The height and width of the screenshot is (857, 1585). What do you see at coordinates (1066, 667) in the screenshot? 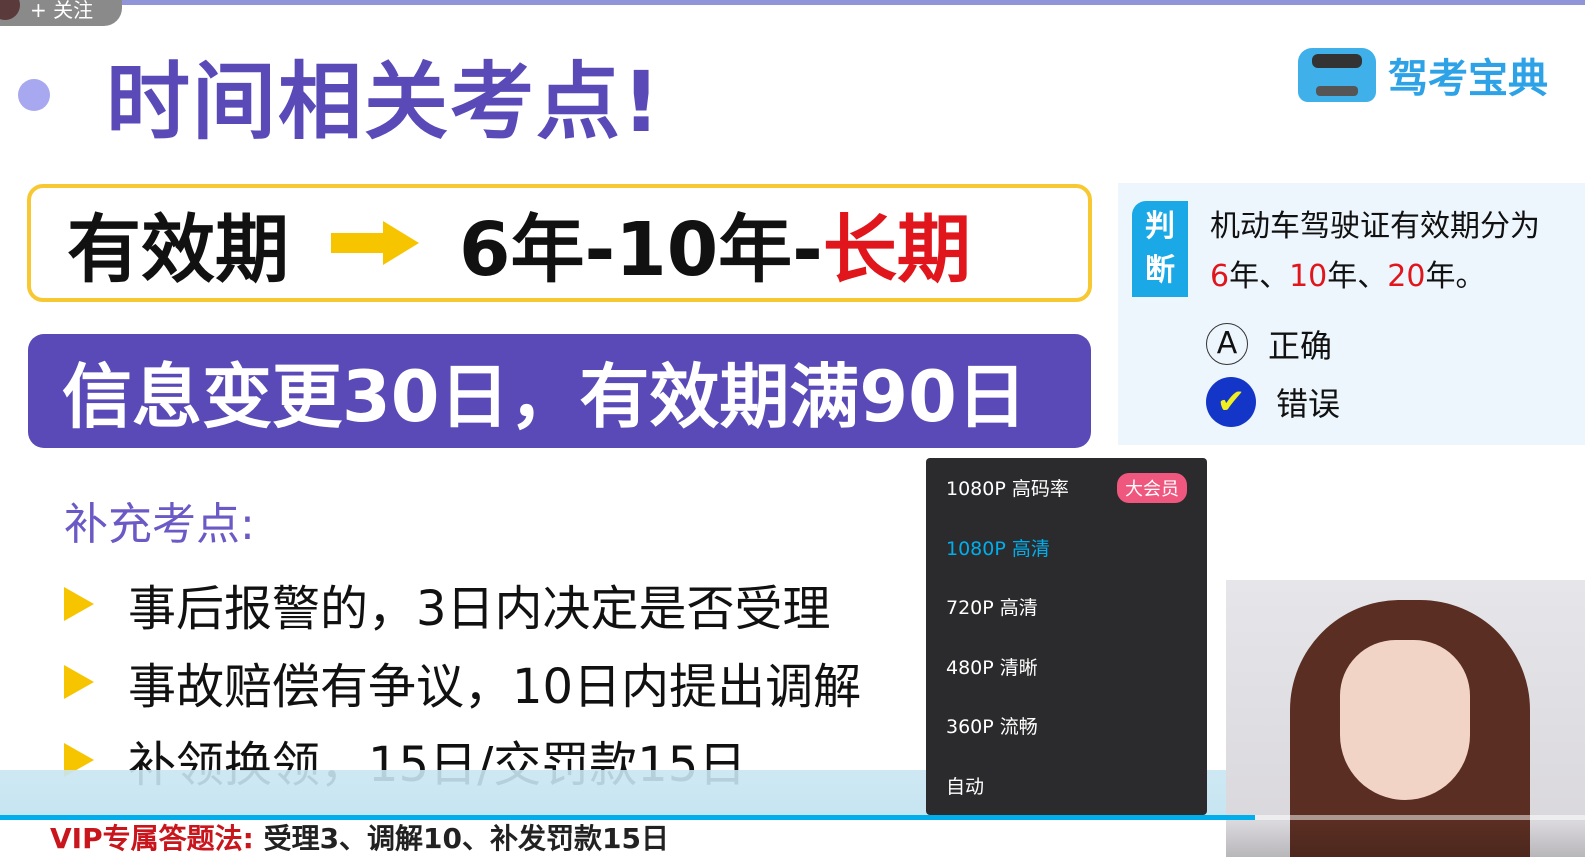
I see `quality-480p: 480P 清晰` at bounding box center [1066, 667].